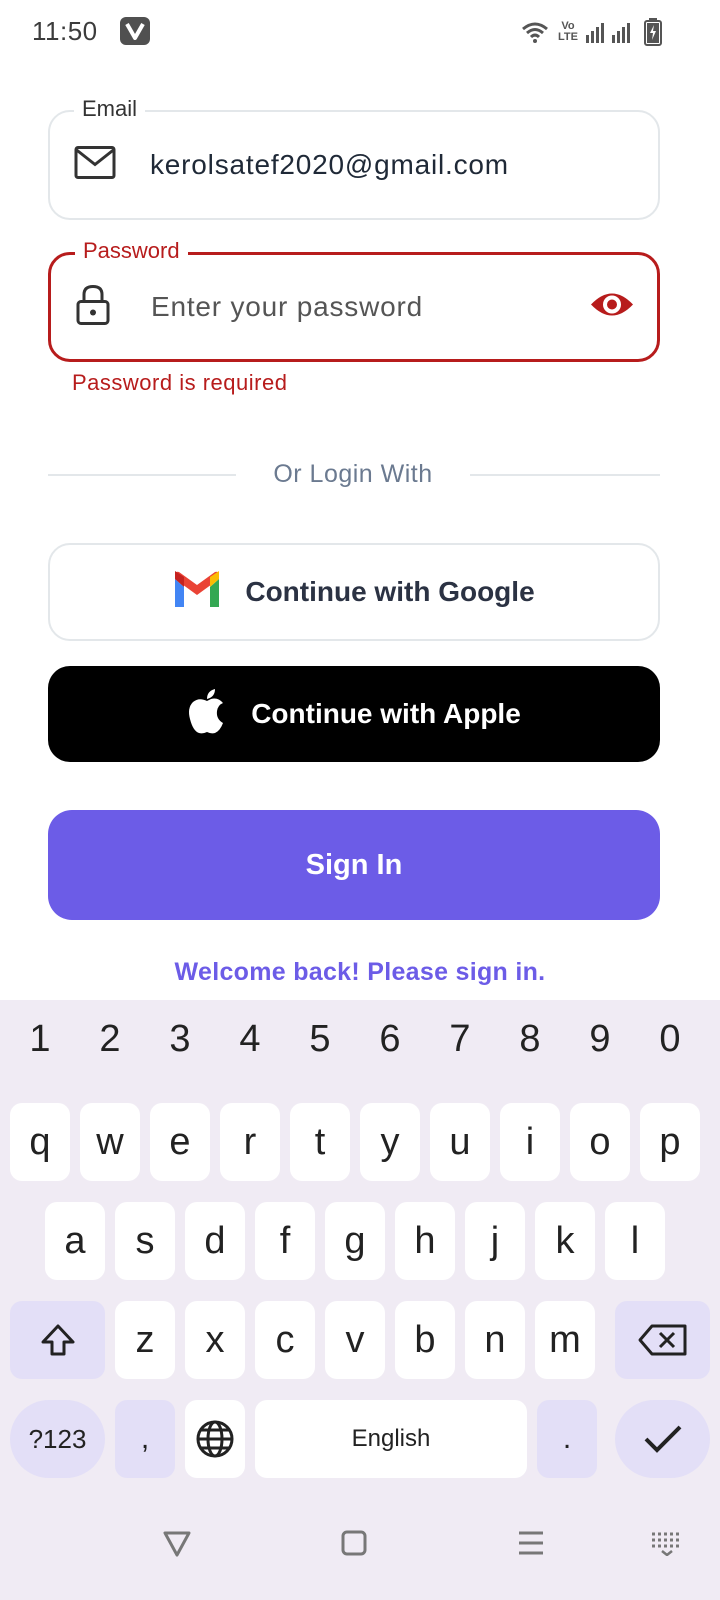 The height and width of the screenshot is (1600, 720). Describe the element at coordinates (320, 1039) in the screenshot. I see `key-5: 5` at that location.